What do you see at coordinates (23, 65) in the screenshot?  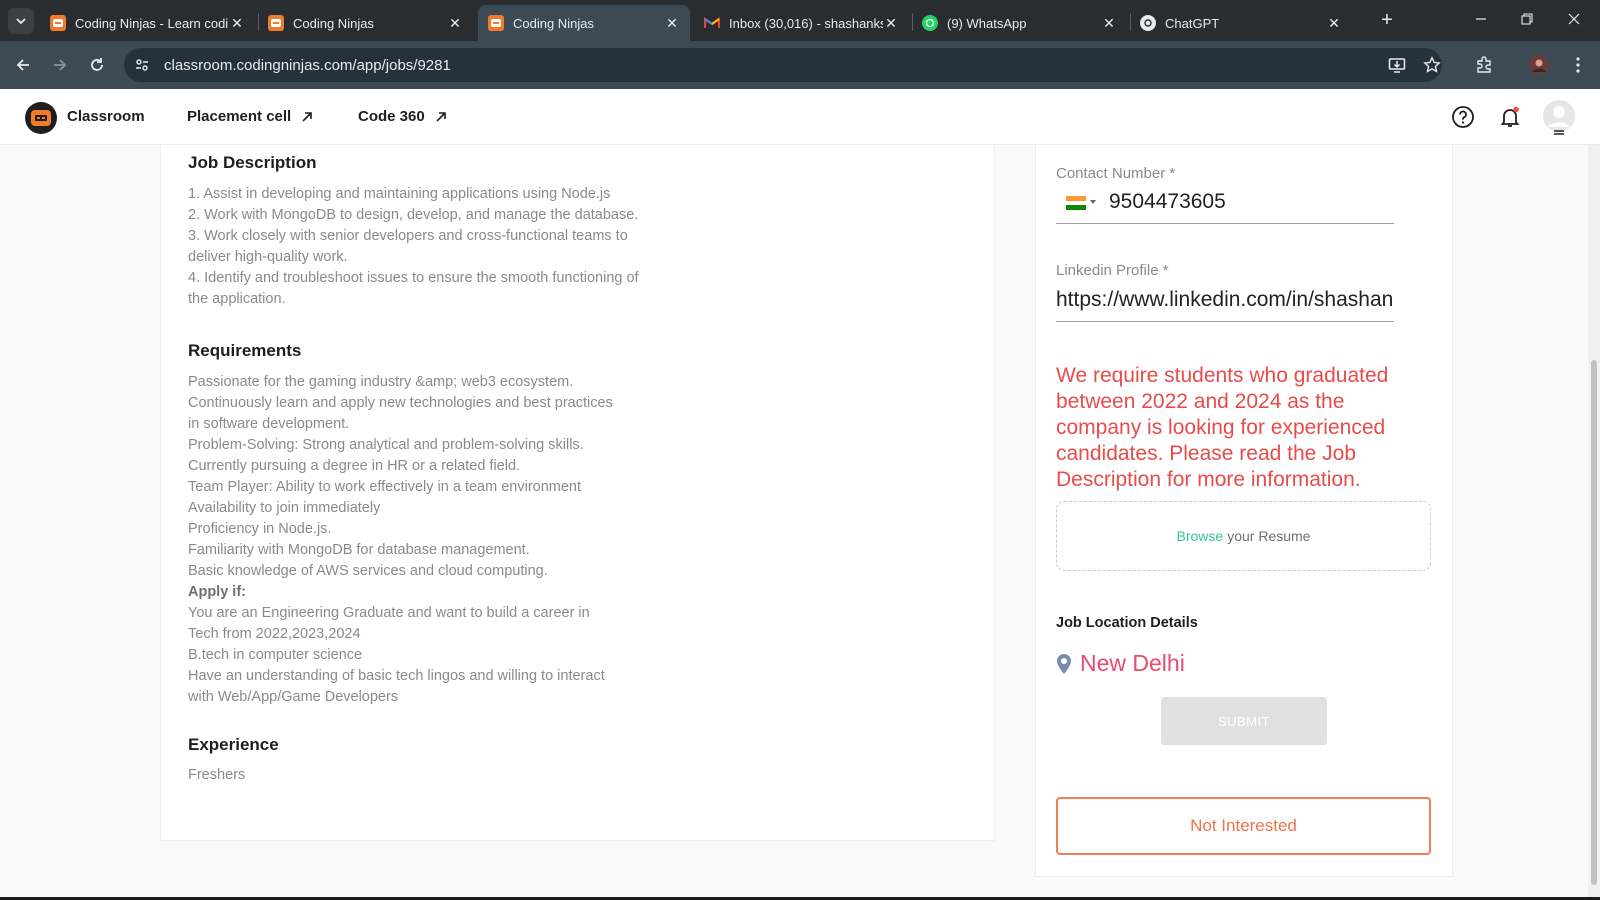 I see `back-arrow-icon` at bounding box center [23, 65].